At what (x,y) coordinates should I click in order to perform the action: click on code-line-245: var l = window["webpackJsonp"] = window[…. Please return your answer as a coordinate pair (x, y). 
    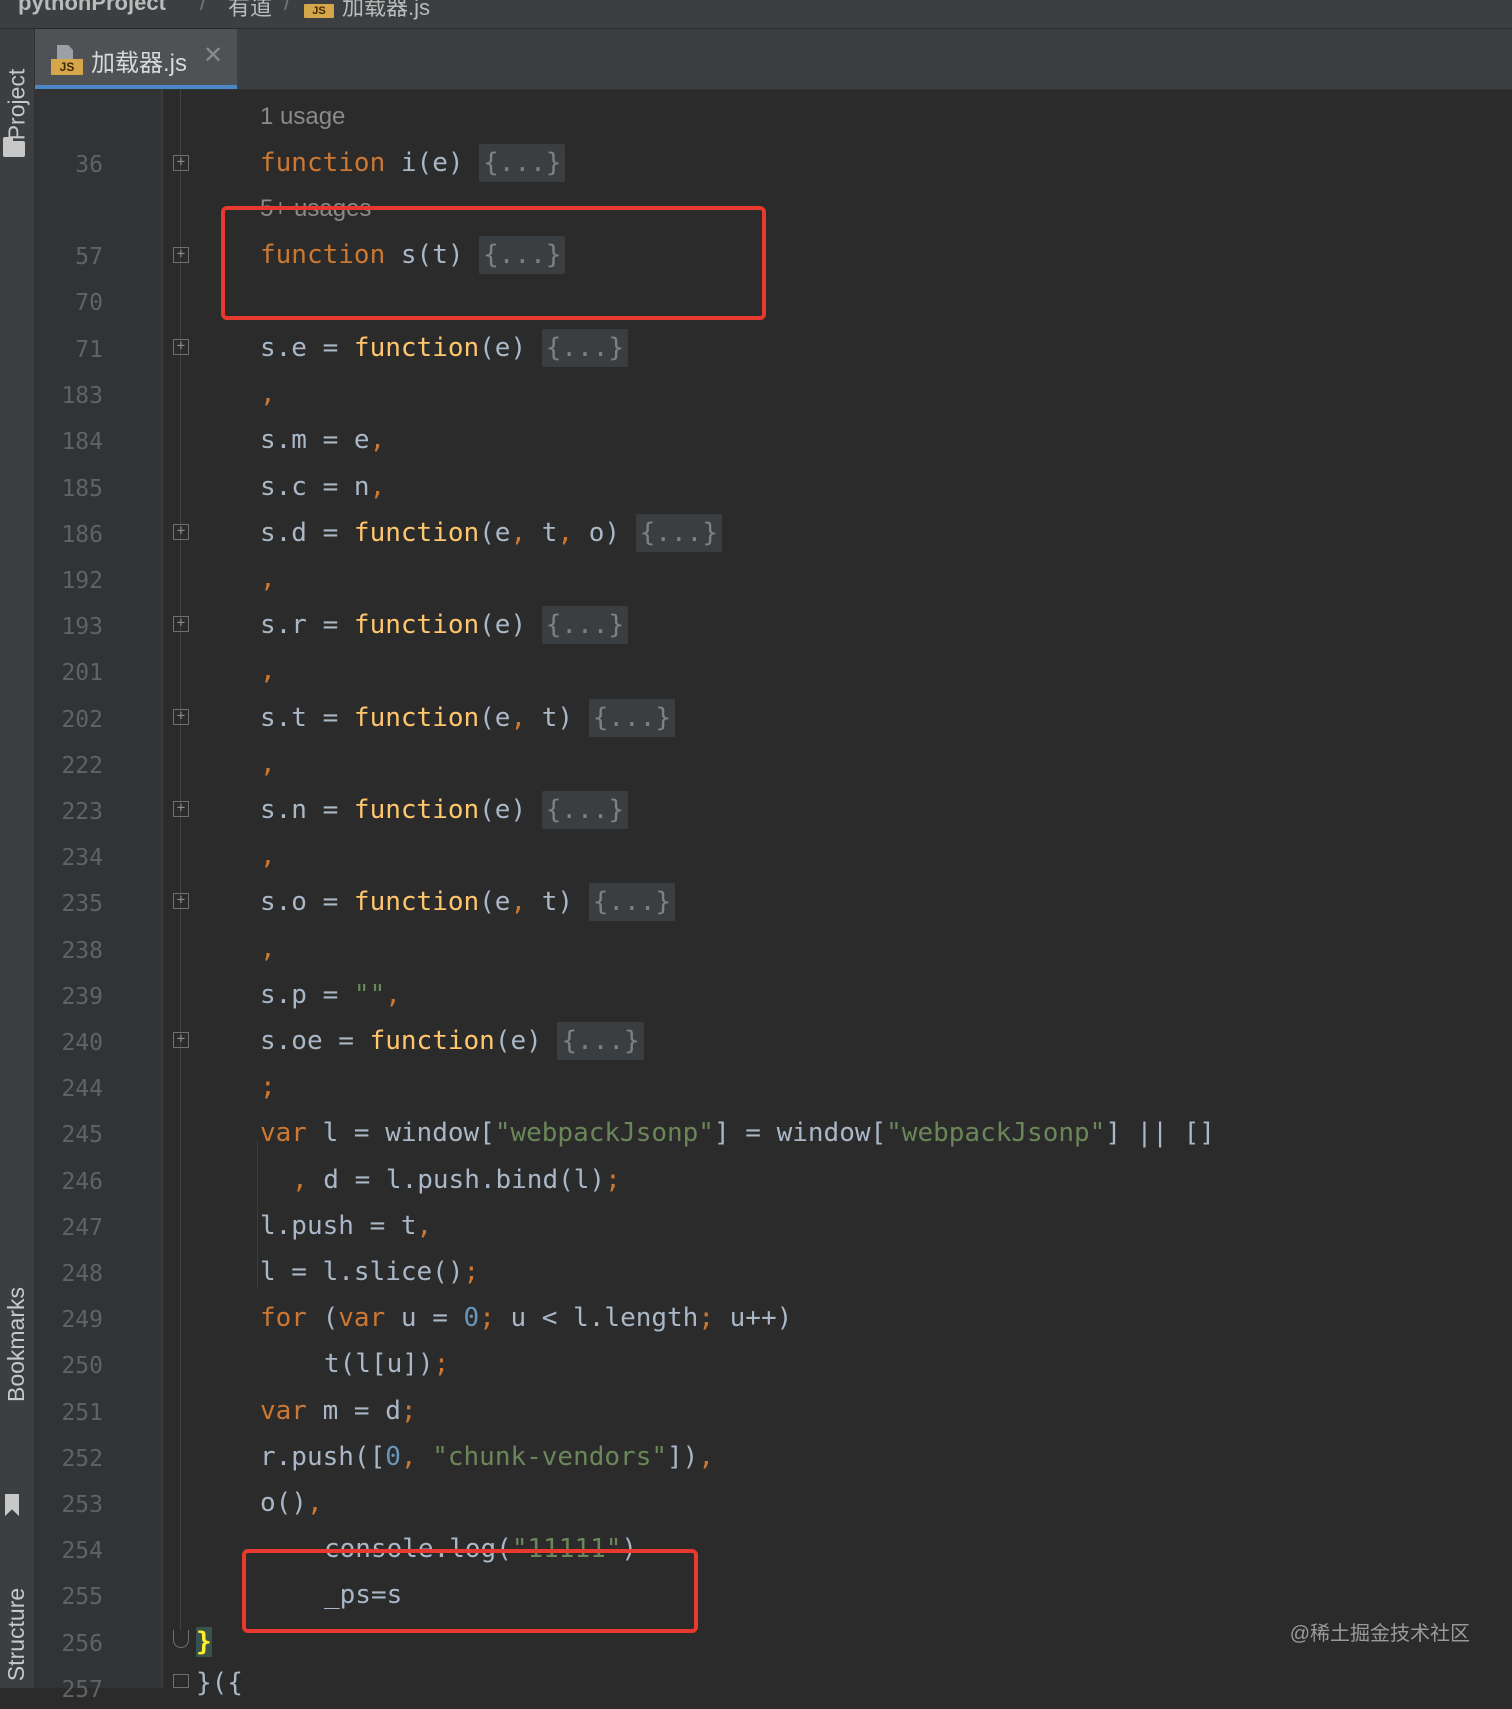
    Looking at the image, I should click on (737, 1133).